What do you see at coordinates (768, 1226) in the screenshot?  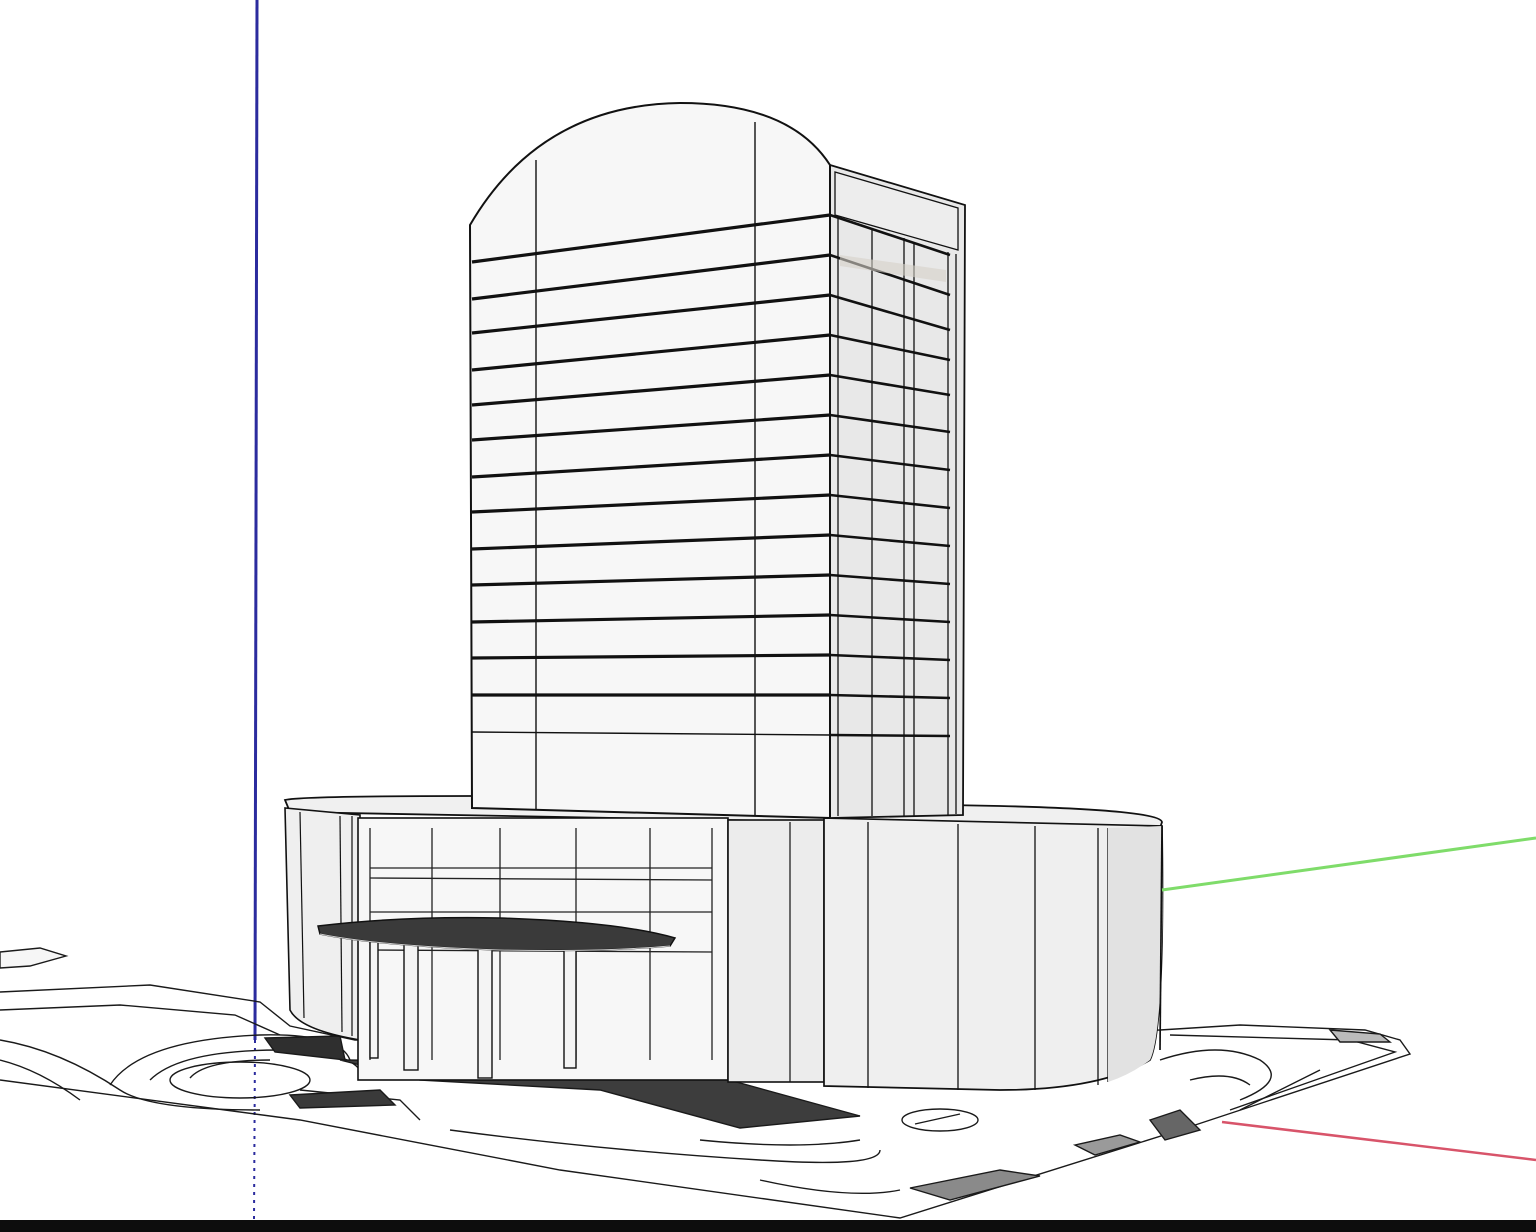 I see `status-bar` at bounding box center [768, 1226].